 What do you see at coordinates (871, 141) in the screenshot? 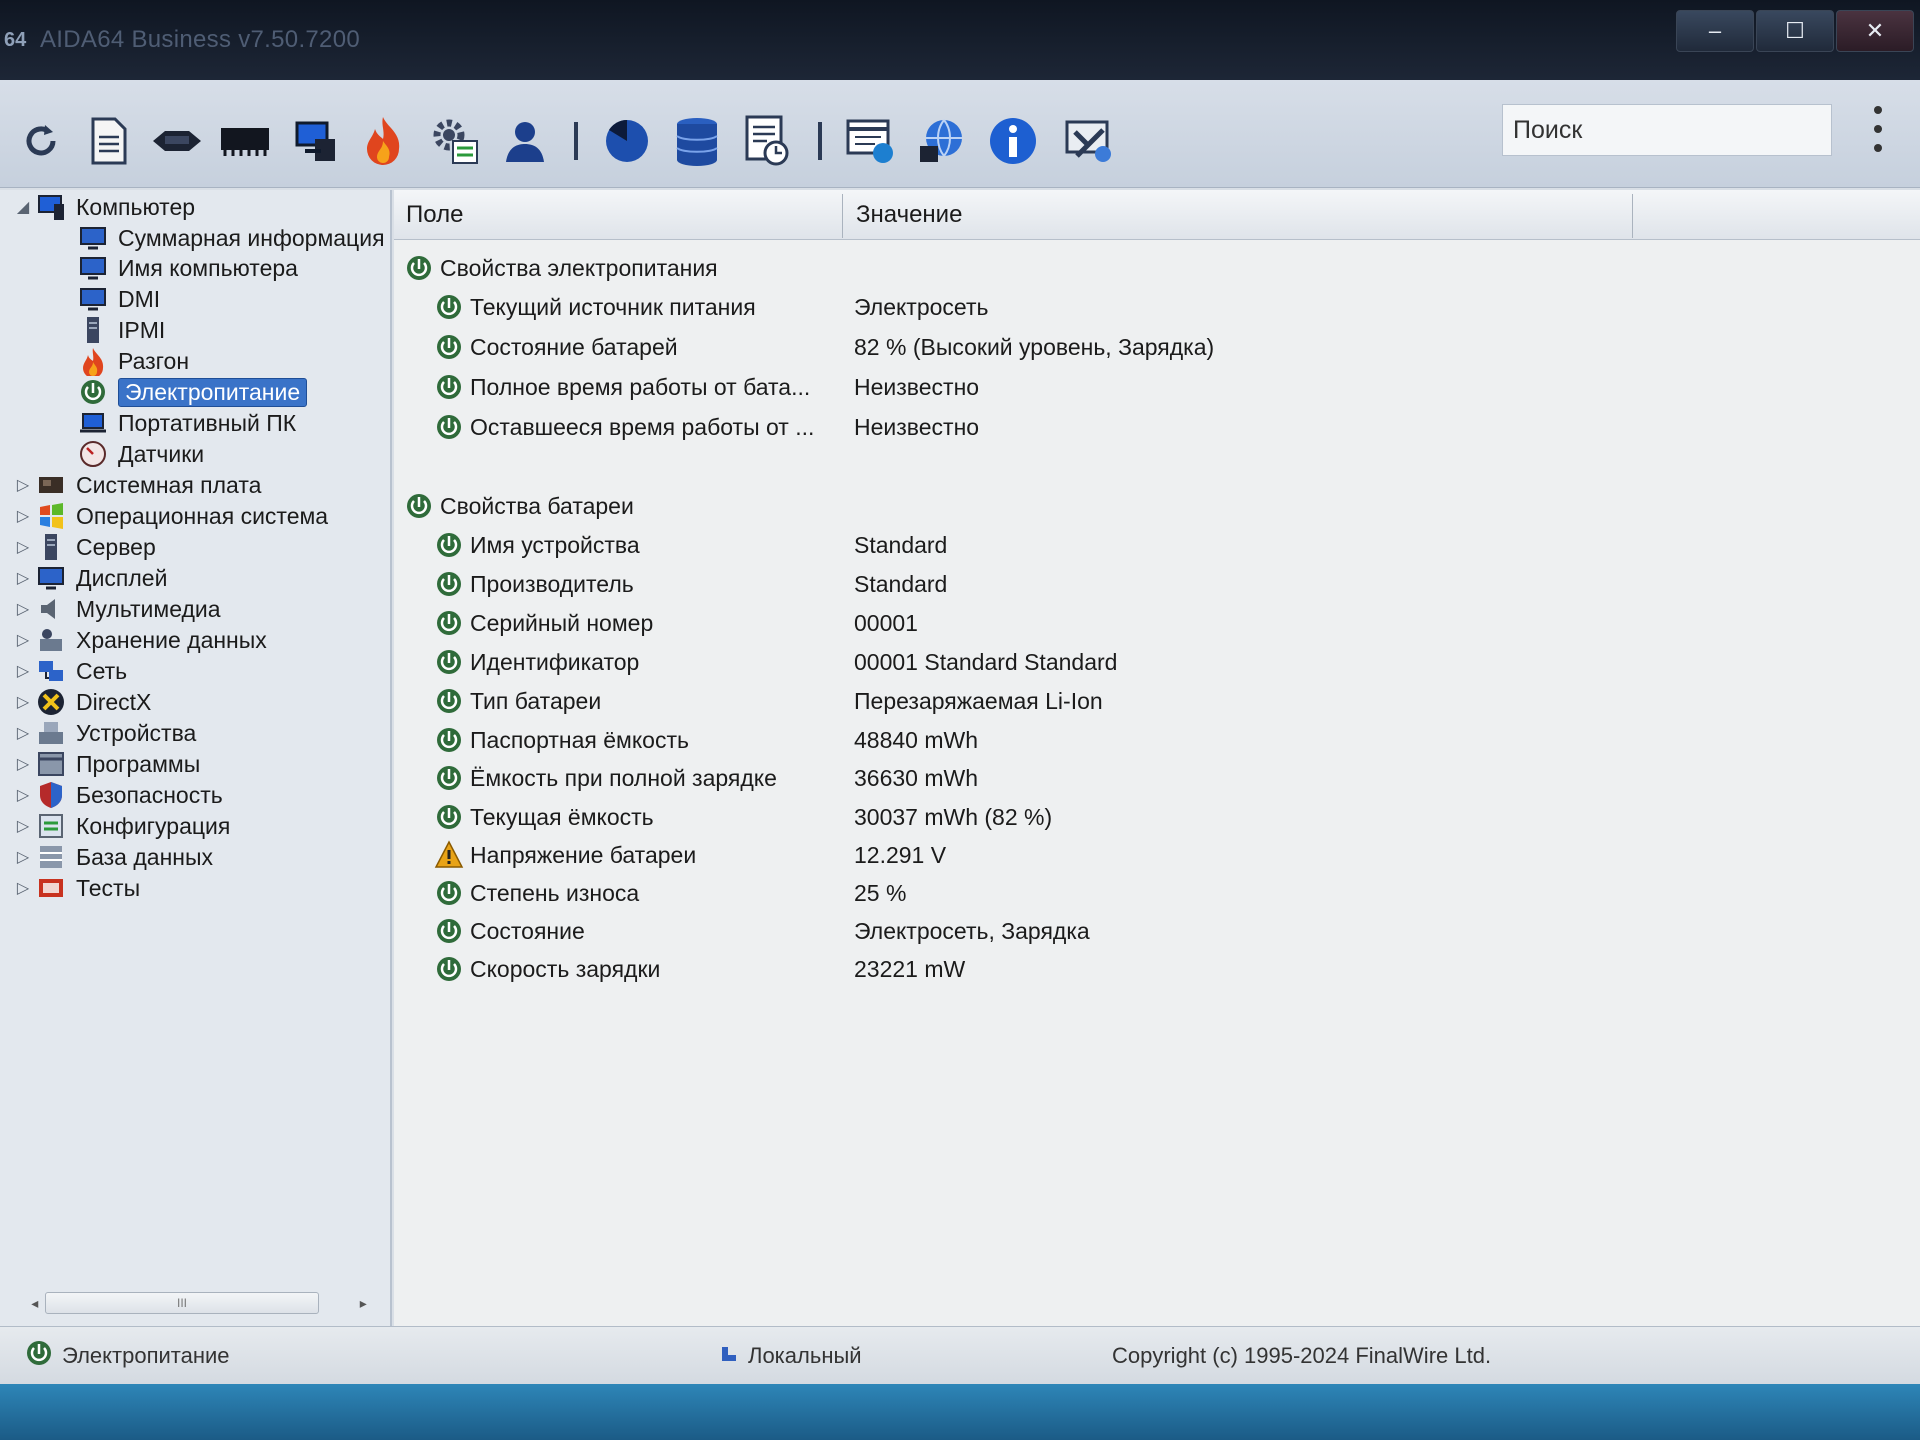
I see `bios-update-icon` at bounding box center [871, 141].